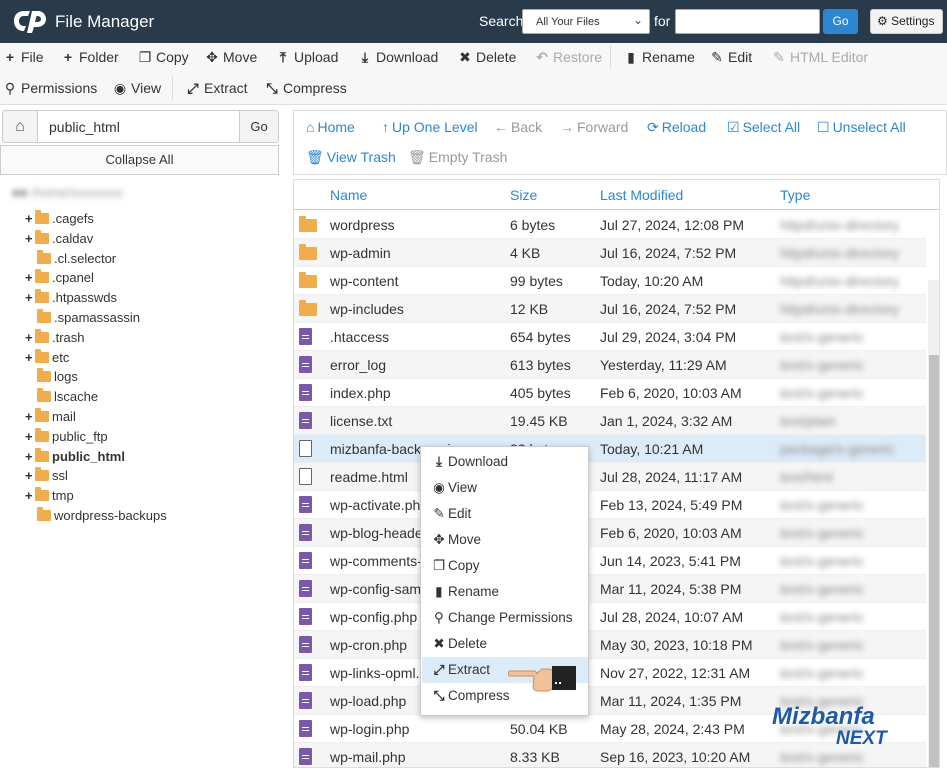 This screenshot has height=768, width=947. Describe the element at coordinates (568, 57) in the screenshot. I see `restore-button: ↶ Restore` at that location.